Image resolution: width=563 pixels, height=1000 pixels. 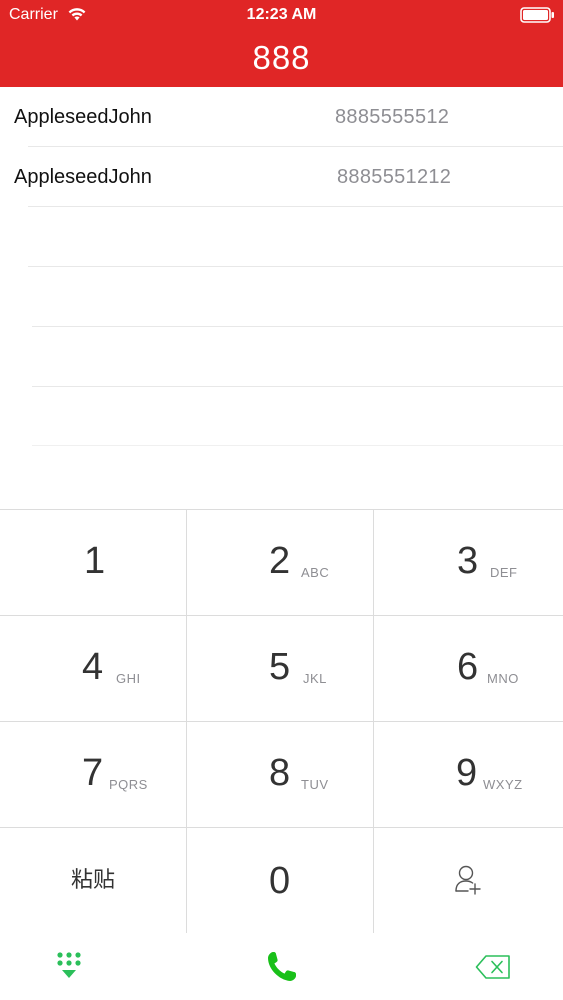 I want to click on key-0: 0, so click(x=280, y=881).